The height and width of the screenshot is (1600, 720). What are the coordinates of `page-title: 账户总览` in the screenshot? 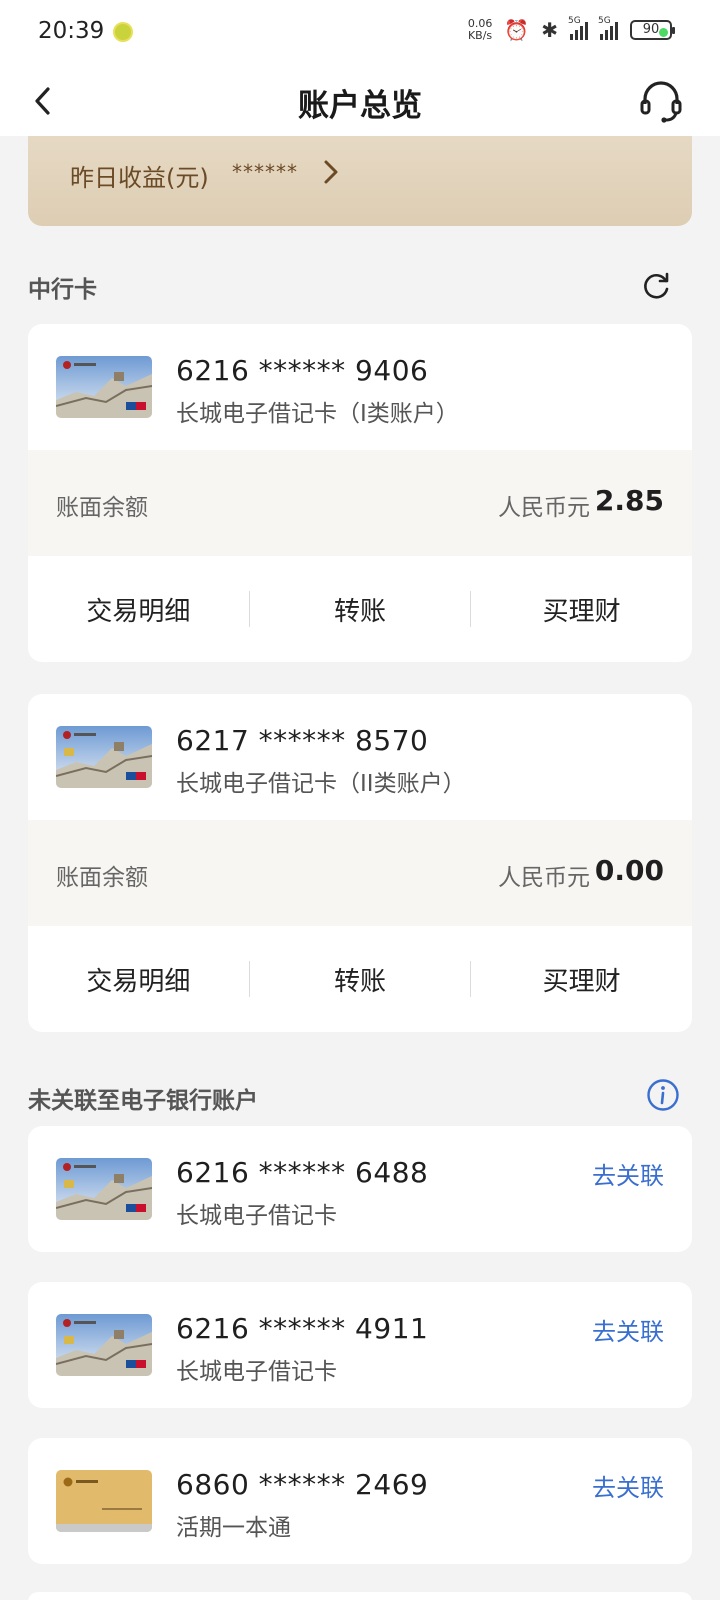 It's located at (360, 106).